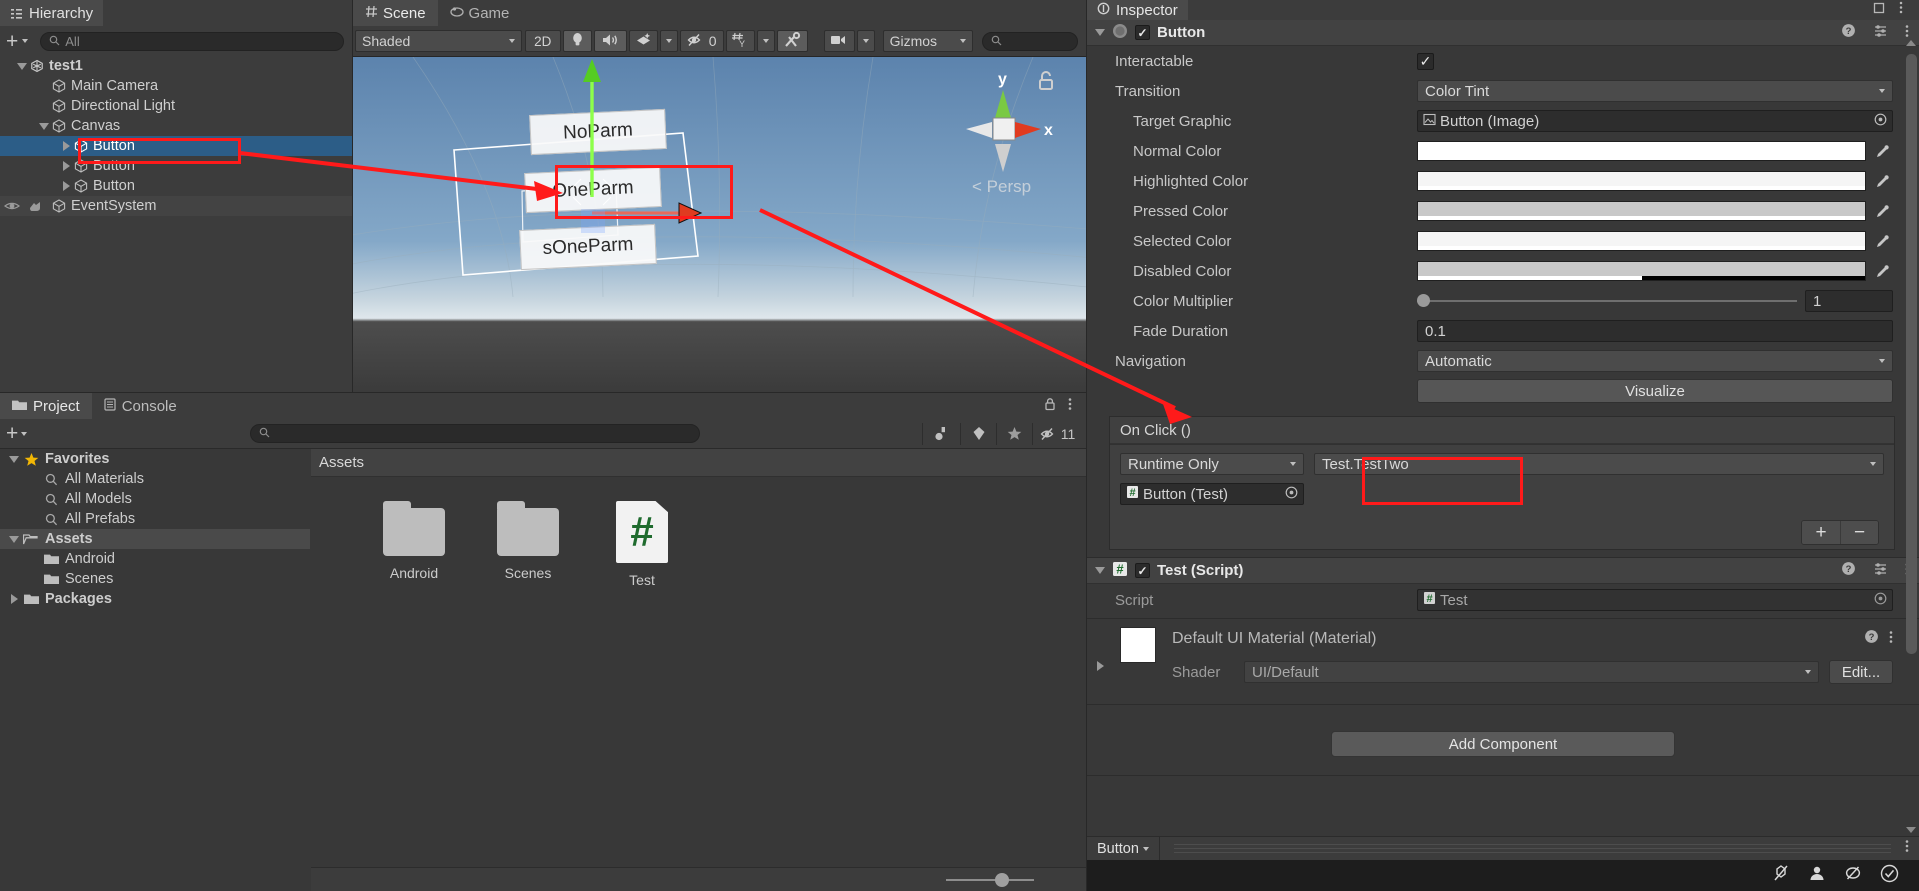 The height and width of the screenshot is (891, 1919). What do you see at coordinates (1142, 32) in the screenshot?
I see `component-enabled-checkbox: ✓` at bounding box center [1142, 32].